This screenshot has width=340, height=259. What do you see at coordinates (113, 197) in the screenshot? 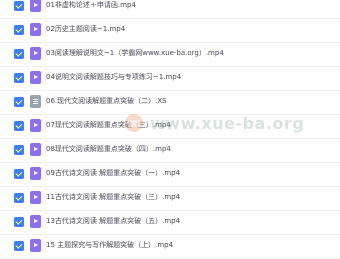
I see `file-name: 11古代诗文阅读 解题重点突破（三）.mp4` at bounding box center [113, 197].